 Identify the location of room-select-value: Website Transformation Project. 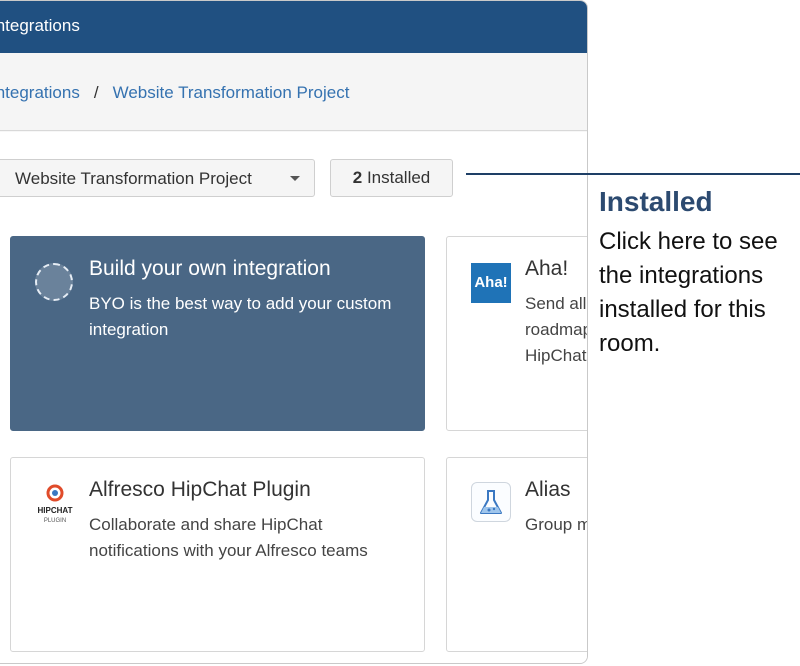
(133, 178).